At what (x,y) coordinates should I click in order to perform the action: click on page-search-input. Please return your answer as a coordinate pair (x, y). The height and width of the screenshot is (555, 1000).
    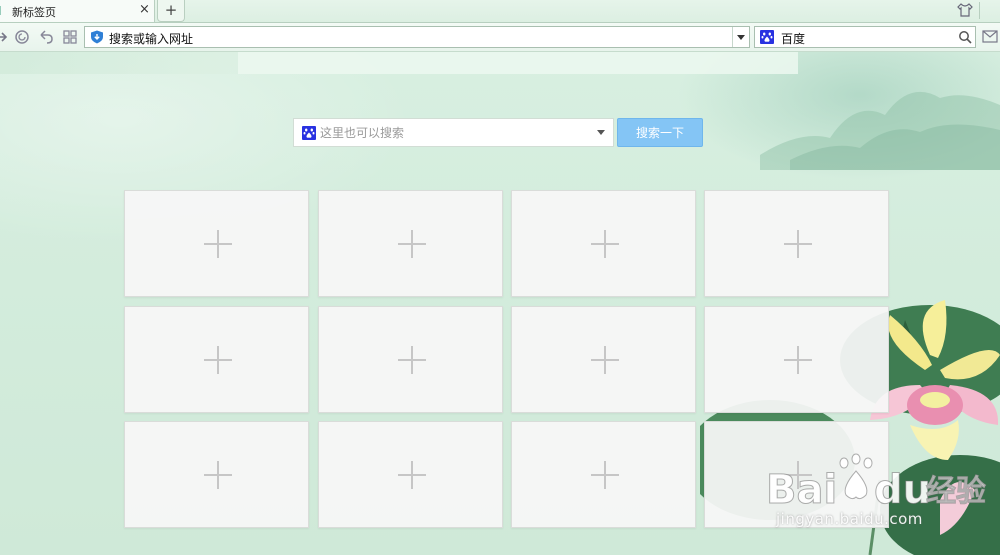
    Looking at the image, I should click on (454, 132).